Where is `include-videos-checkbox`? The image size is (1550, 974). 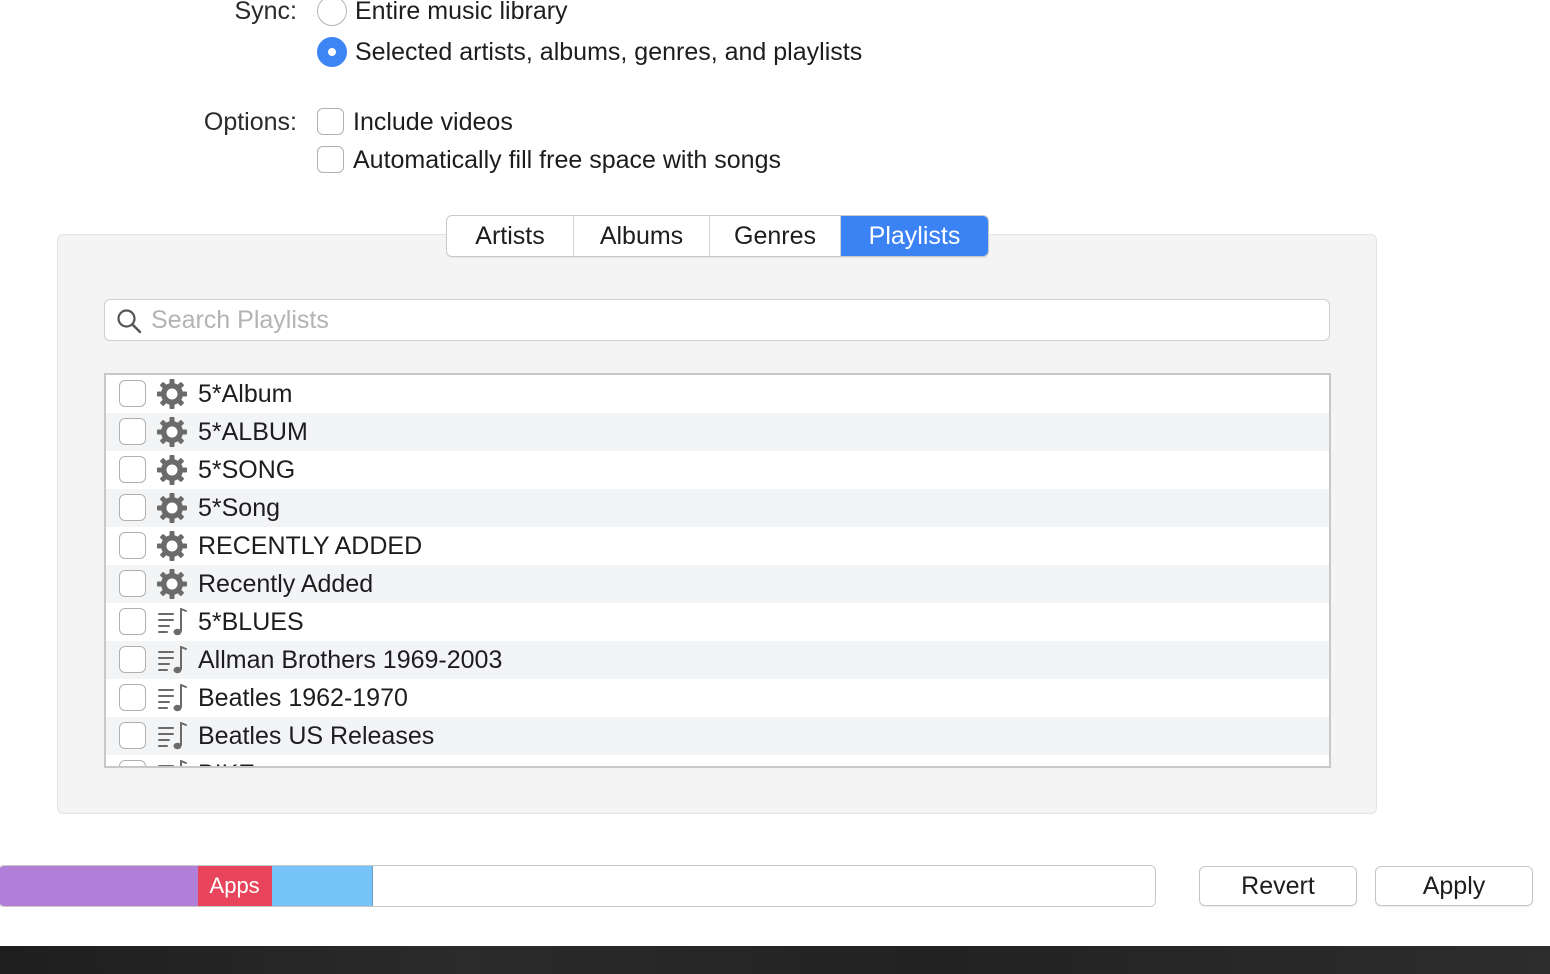
include-videos-checkbox is located at coordinates (330, 121).